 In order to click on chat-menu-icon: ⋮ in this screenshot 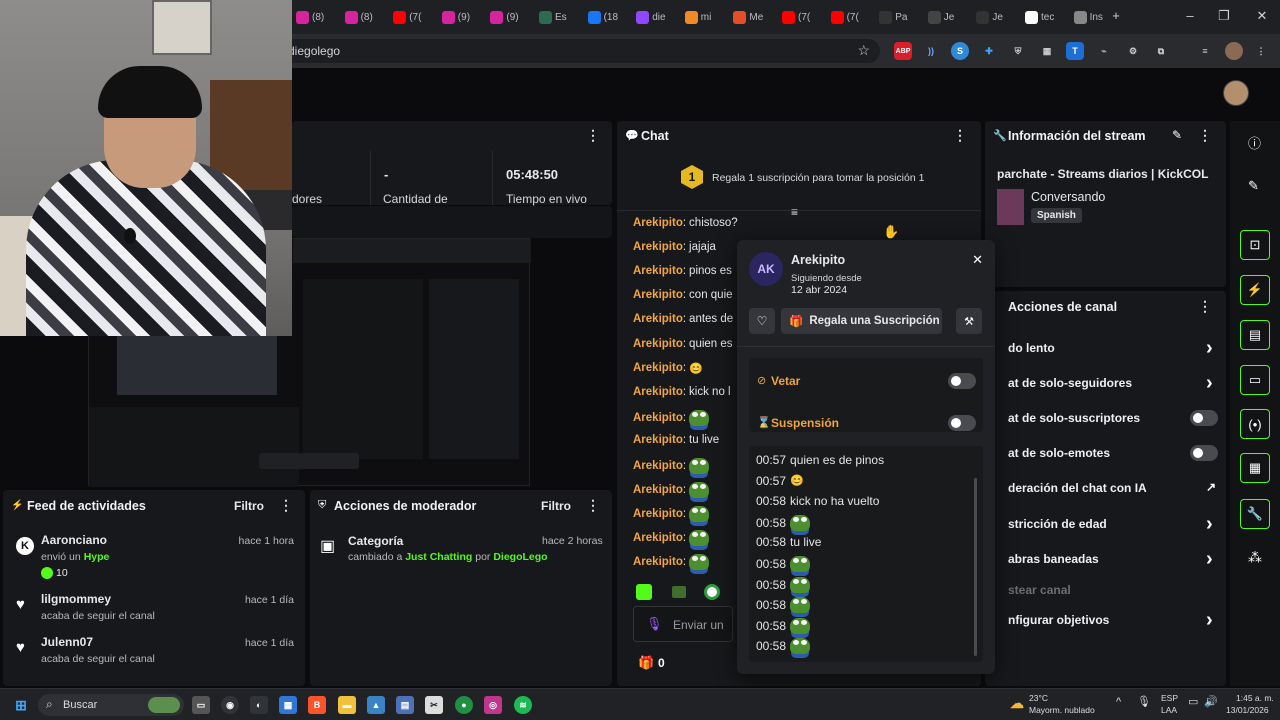, I will do `click(960, 135)`.